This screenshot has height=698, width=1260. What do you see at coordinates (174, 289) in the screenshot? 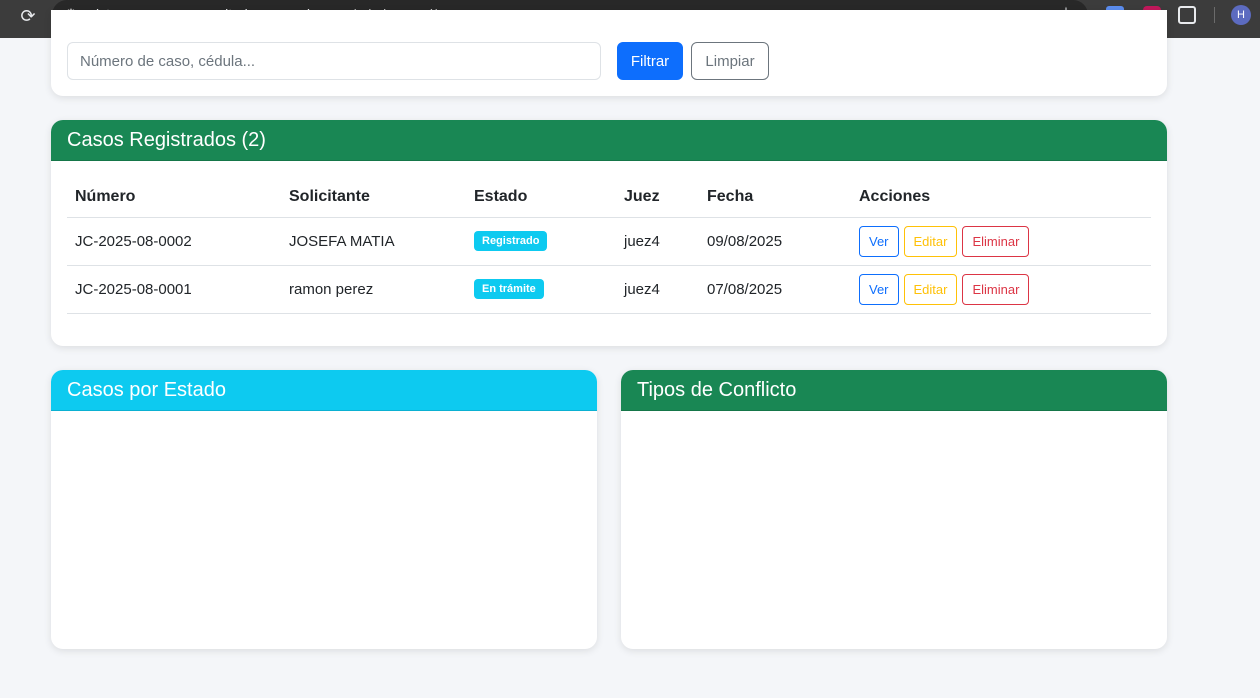
I see `case-number: JC-2025-08-0001` at bounding box center [174, 289].